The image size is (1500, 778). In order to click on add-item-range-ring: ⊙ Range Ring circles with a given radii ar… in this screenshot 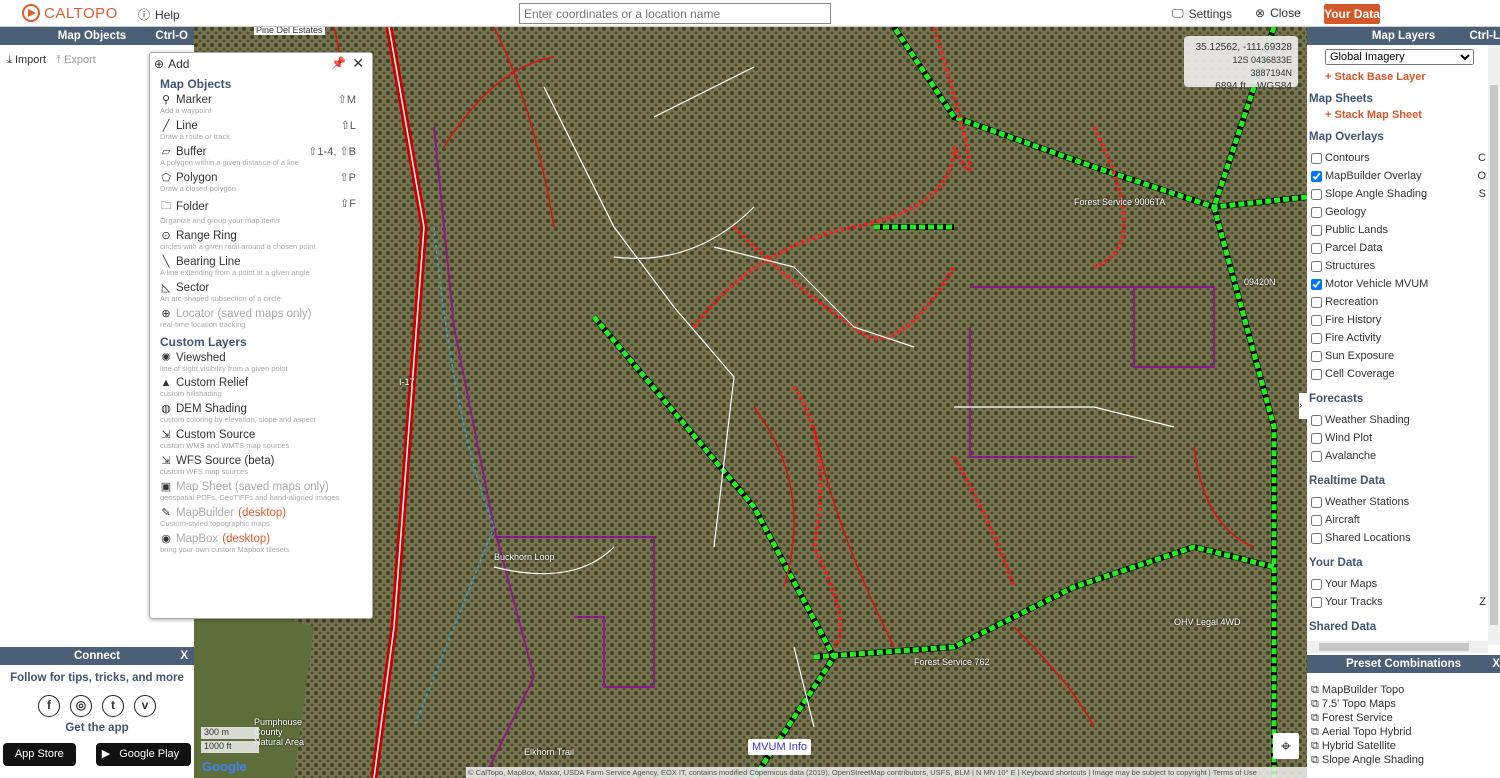, I will do `click(261, 240)`.